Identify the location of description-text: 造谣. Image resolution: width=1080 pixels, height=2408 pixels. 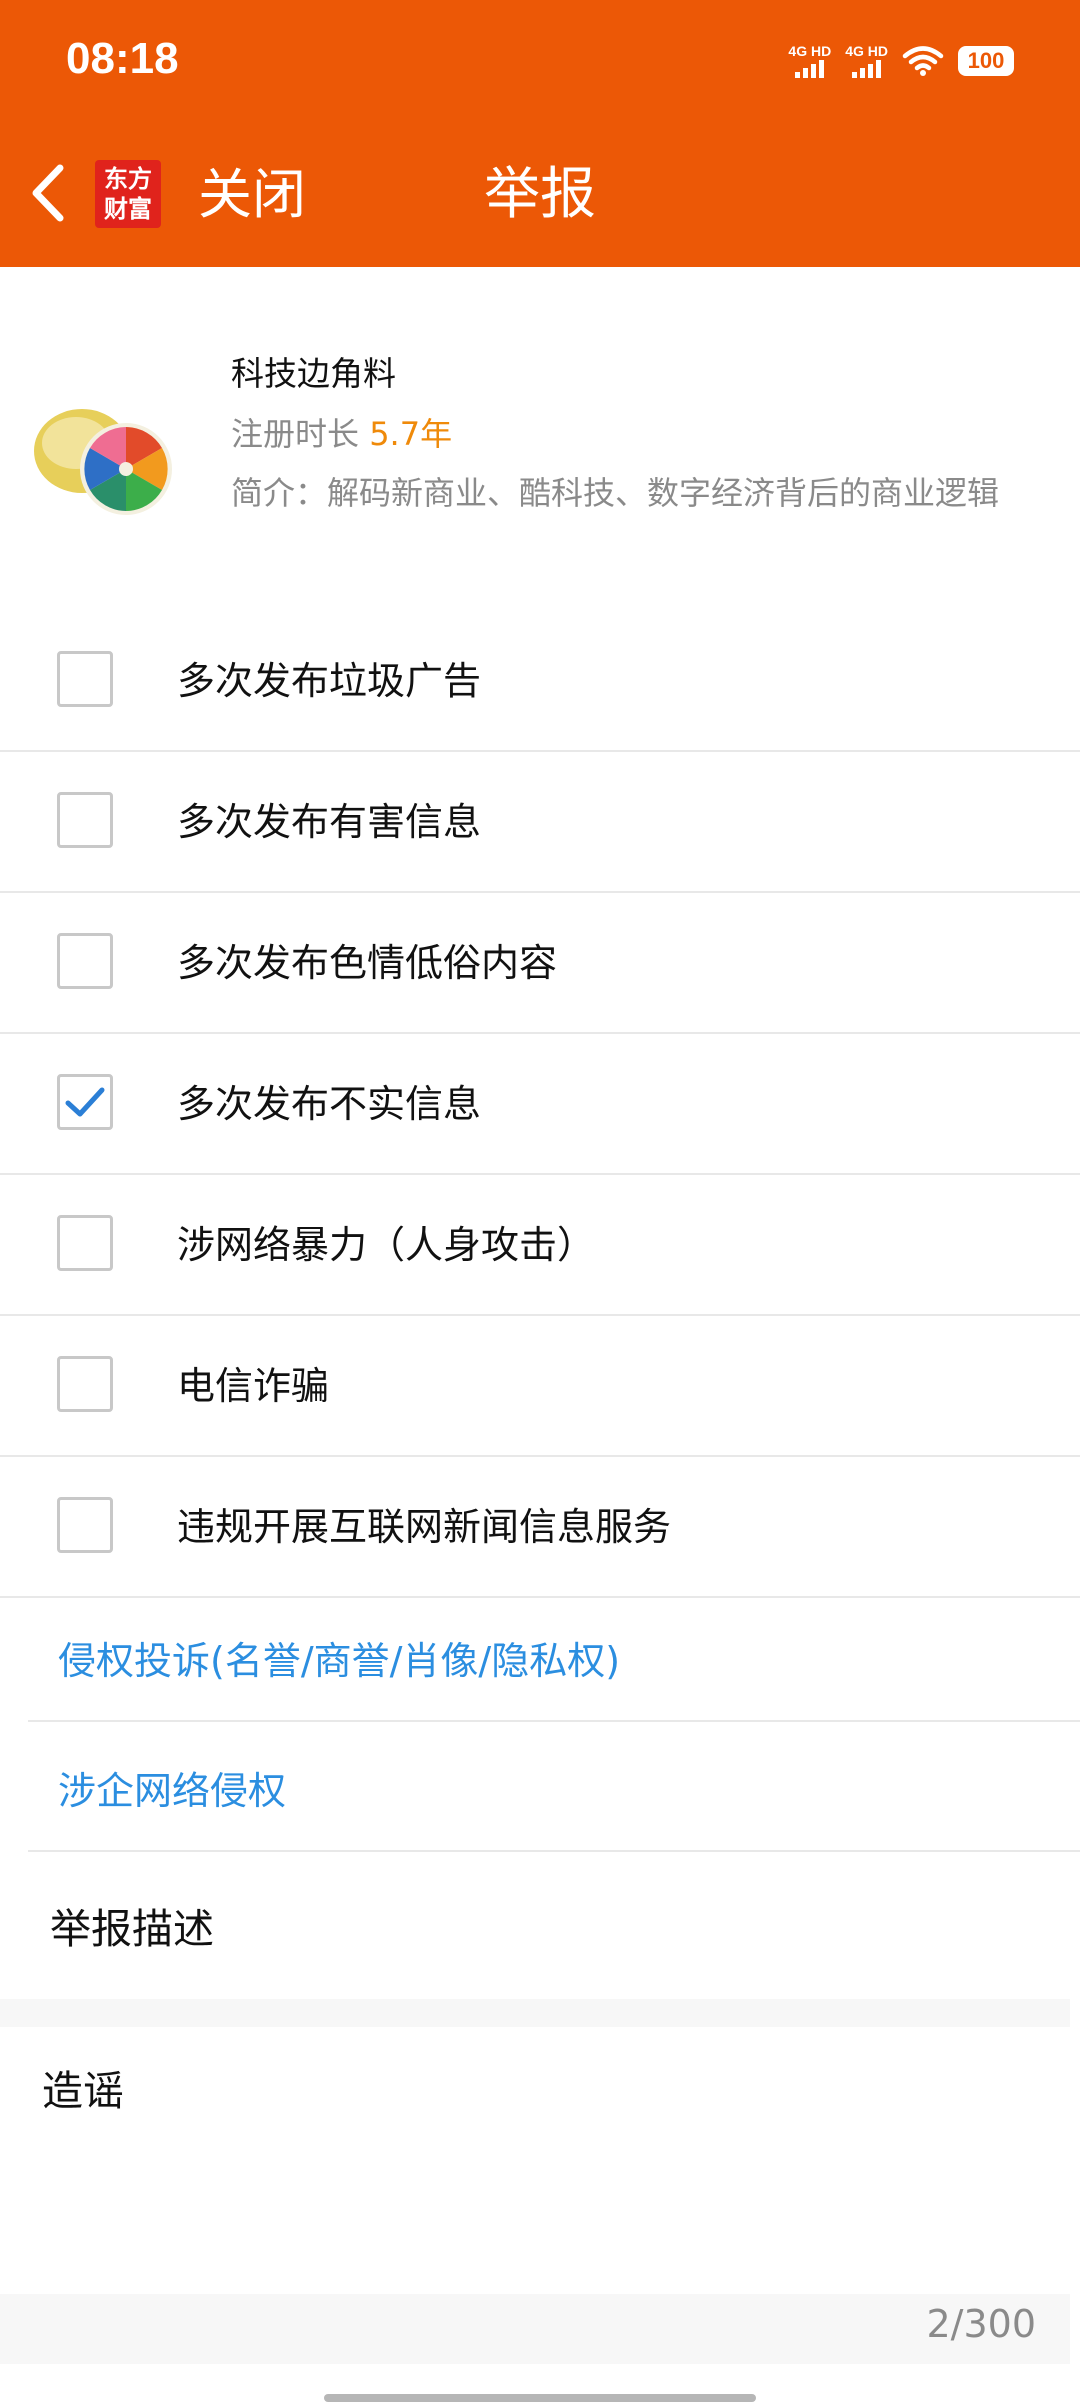
(83, 2091).